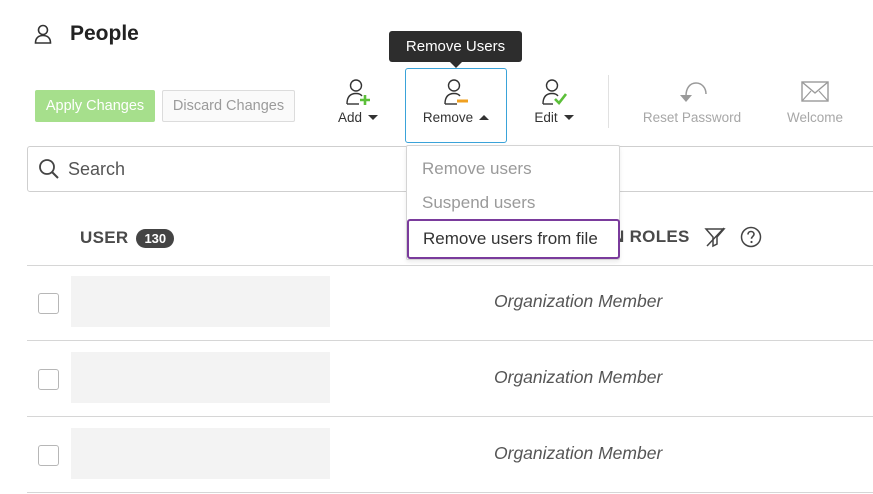 The width and height of the screenshot is (873, 494). I want to click on remove-label: Remove, so click(448, 117).